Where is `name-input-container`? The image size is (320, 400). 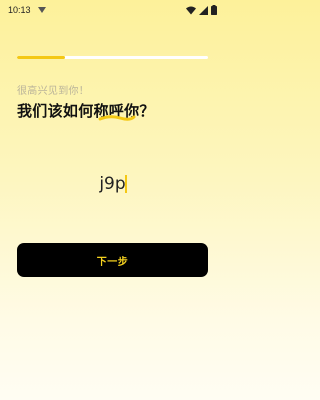
name-input-container is located at coordinates (112, 184).